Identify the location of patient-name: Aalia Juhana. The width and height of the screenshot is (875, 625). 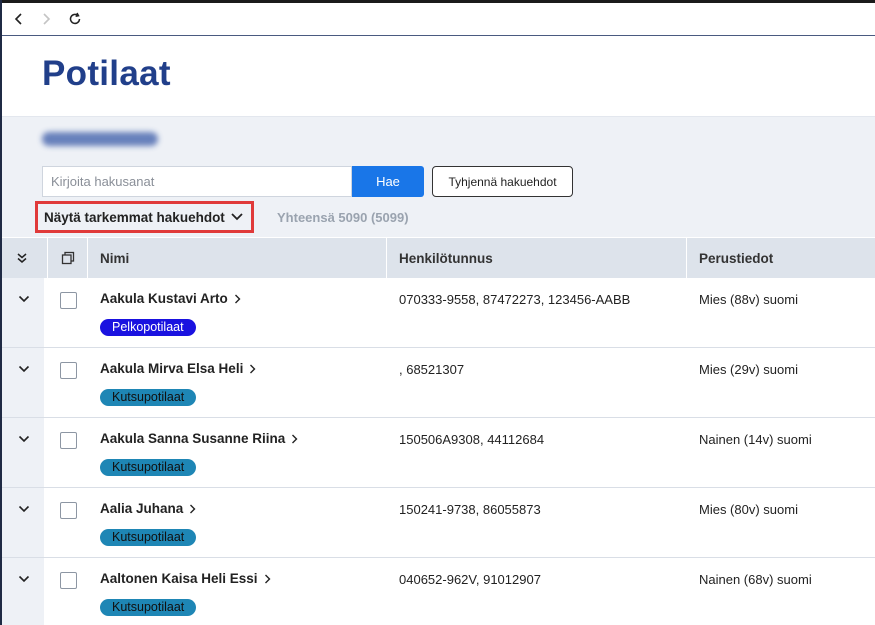
(142, 508).